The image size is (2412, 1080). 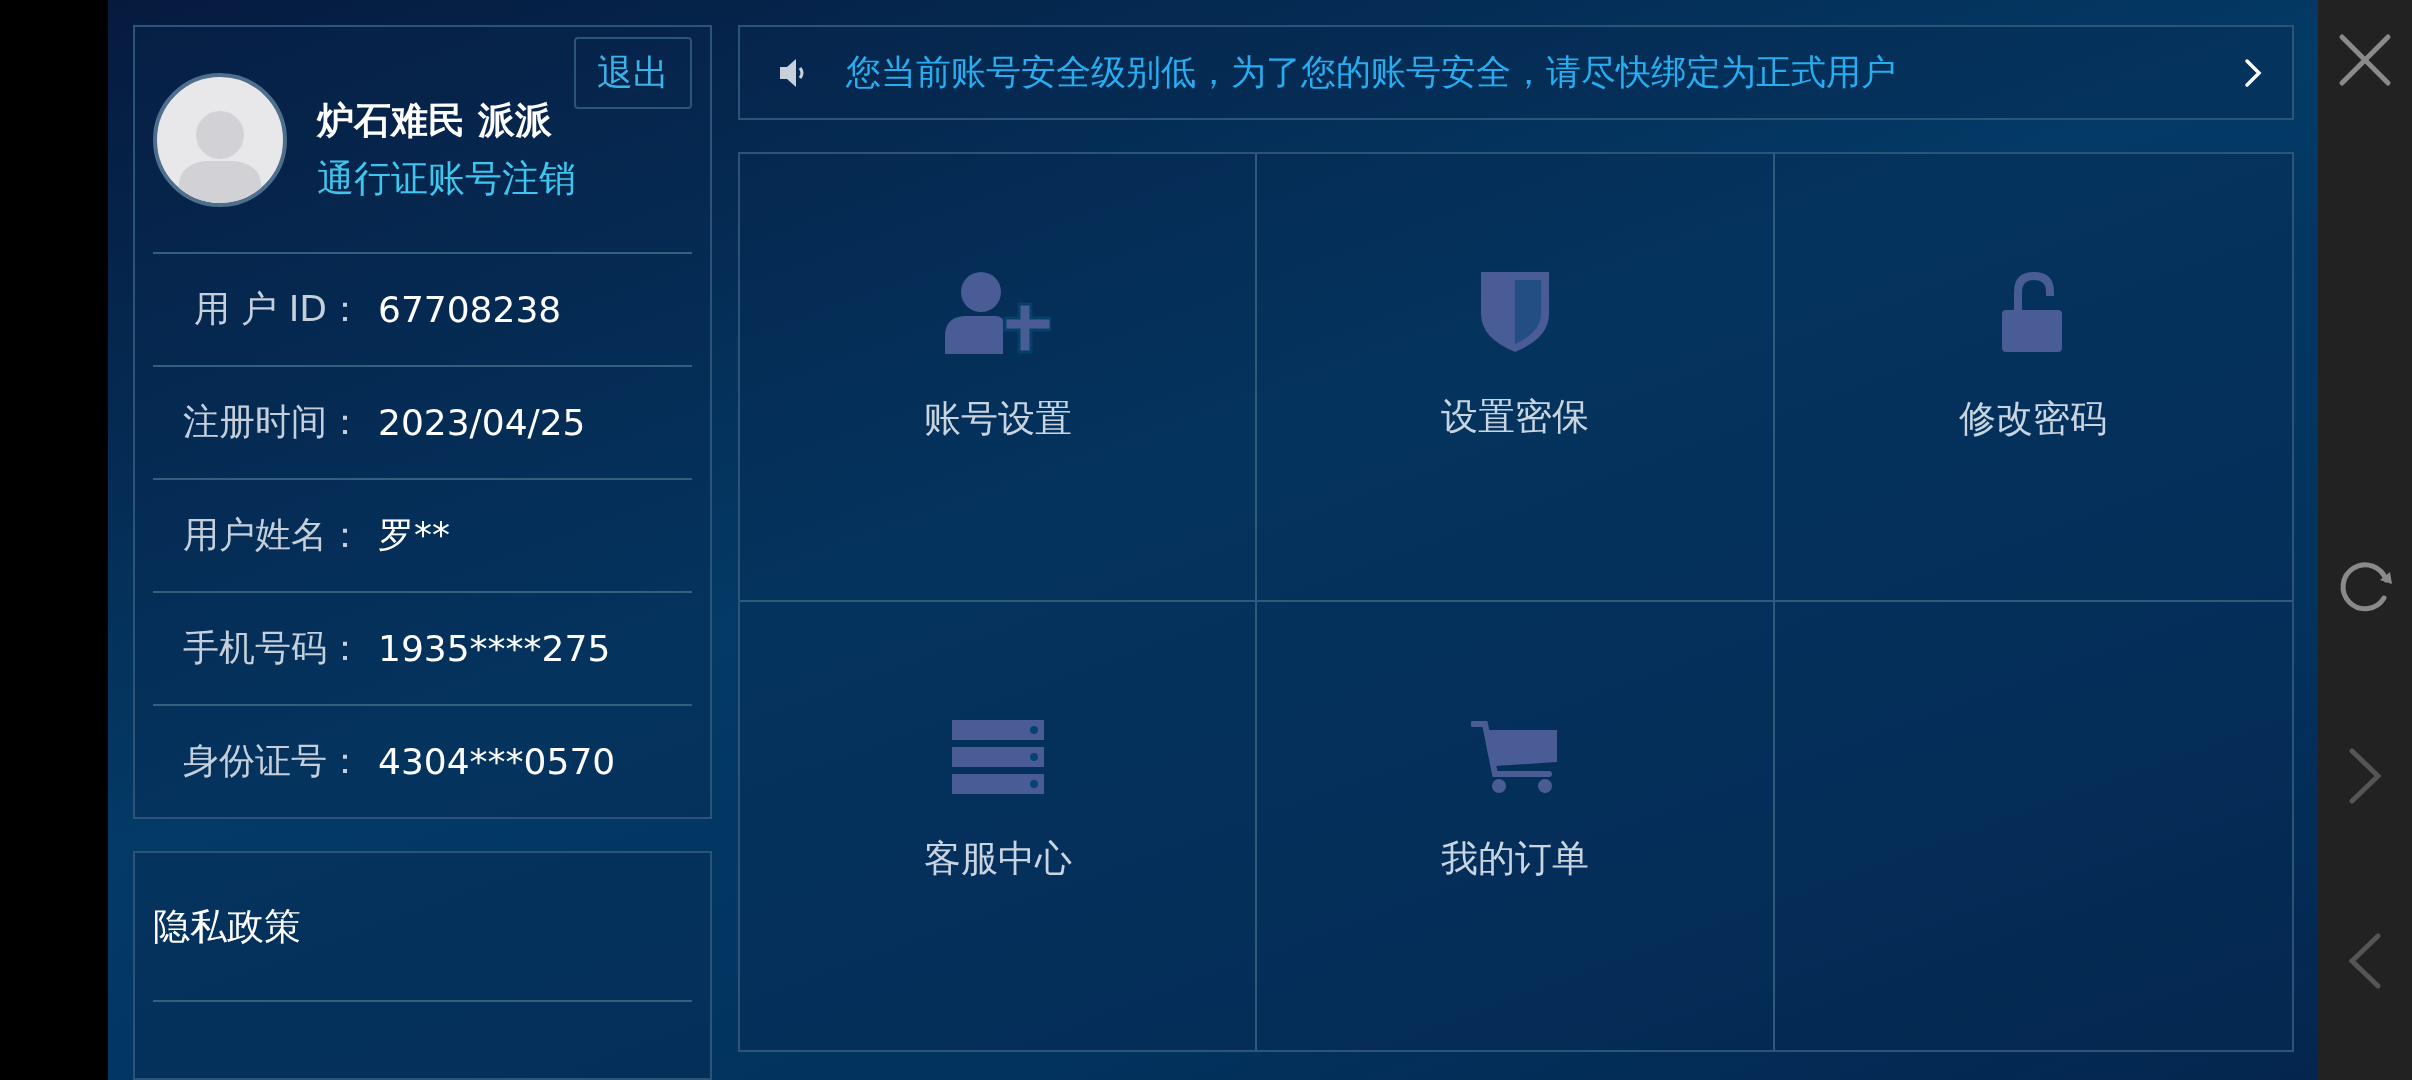 I want to click on notice-text: 您当前账号安全级别低，为了您的账号安全，请尽快绑定为正式用户, so click(x=1371, y=72).